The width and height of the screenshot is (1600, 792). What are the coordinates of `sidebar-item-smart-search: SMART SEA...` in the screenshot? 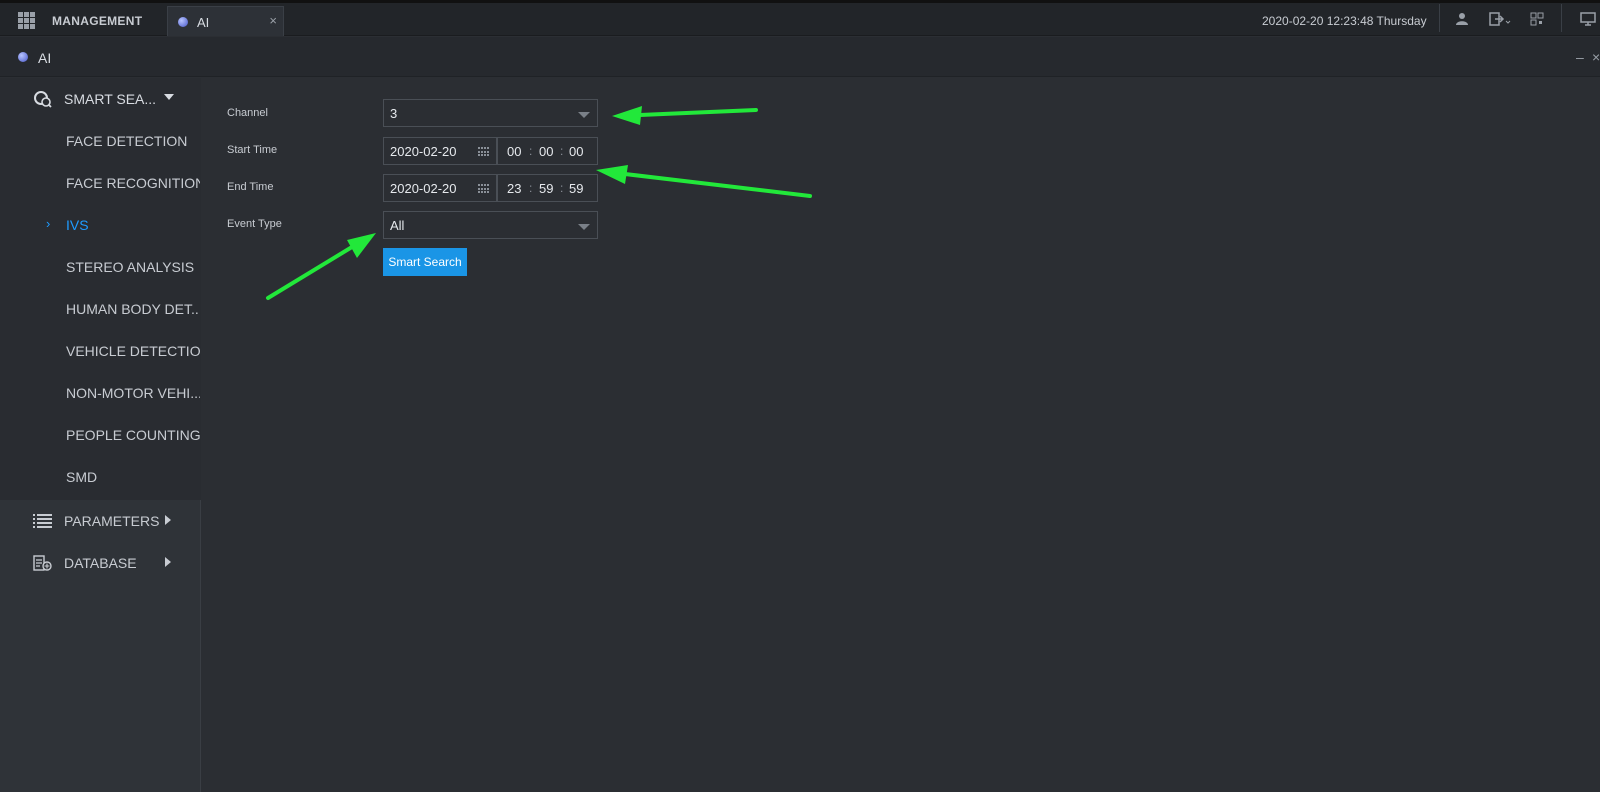 It's located at (100, 99).